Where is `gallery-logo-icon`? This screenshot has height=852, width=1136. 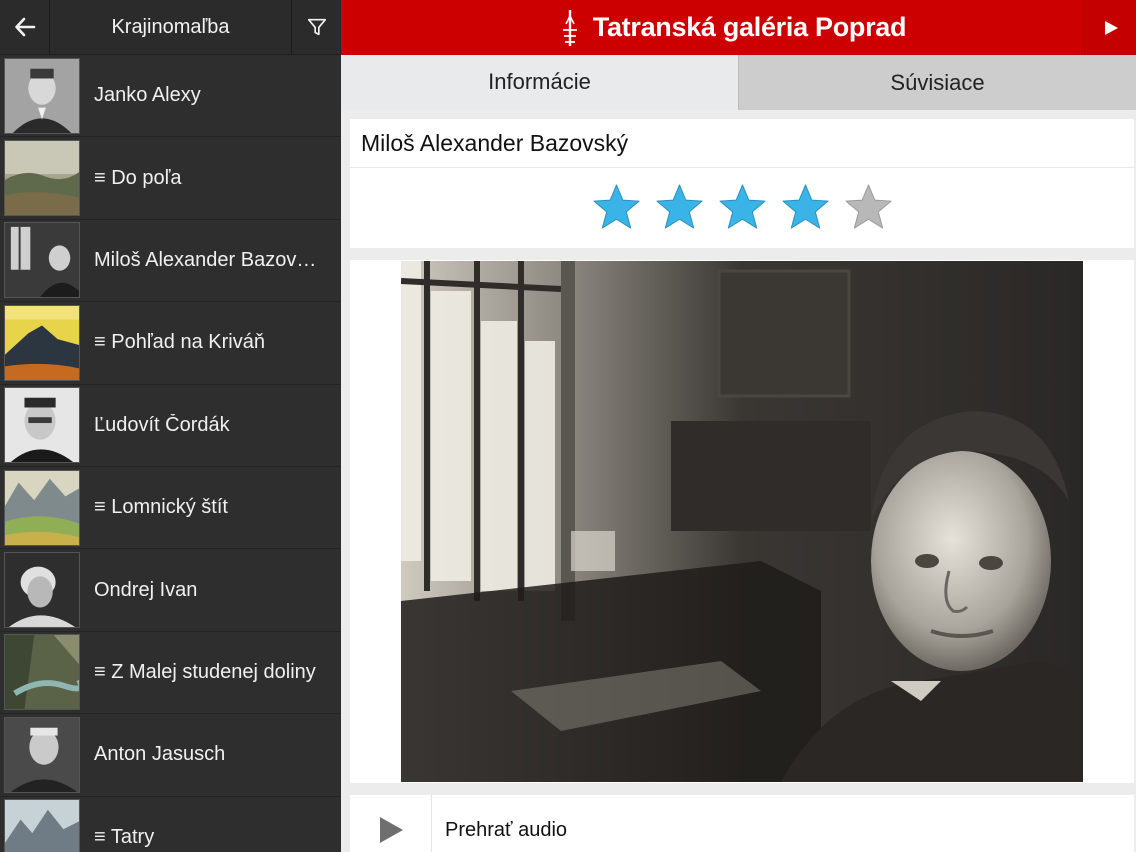 gallery-logo-icon is located at coordinates (569, 27).